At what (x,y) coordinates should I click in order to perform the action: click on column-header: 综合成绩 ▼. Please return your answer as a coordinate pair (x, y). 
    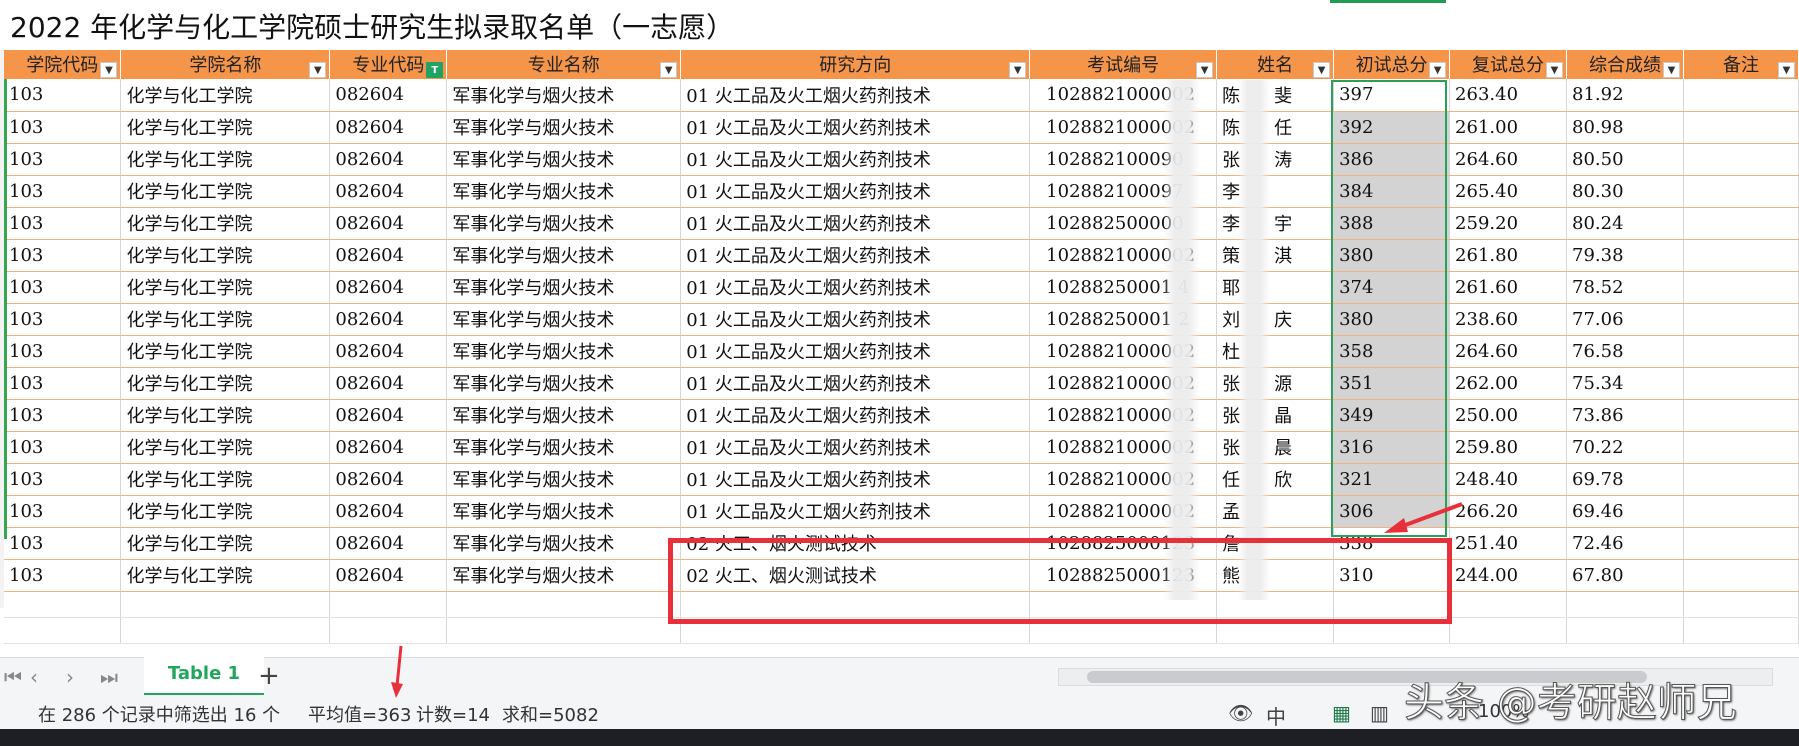
    Looking at the image, I should click on (1625, 64).